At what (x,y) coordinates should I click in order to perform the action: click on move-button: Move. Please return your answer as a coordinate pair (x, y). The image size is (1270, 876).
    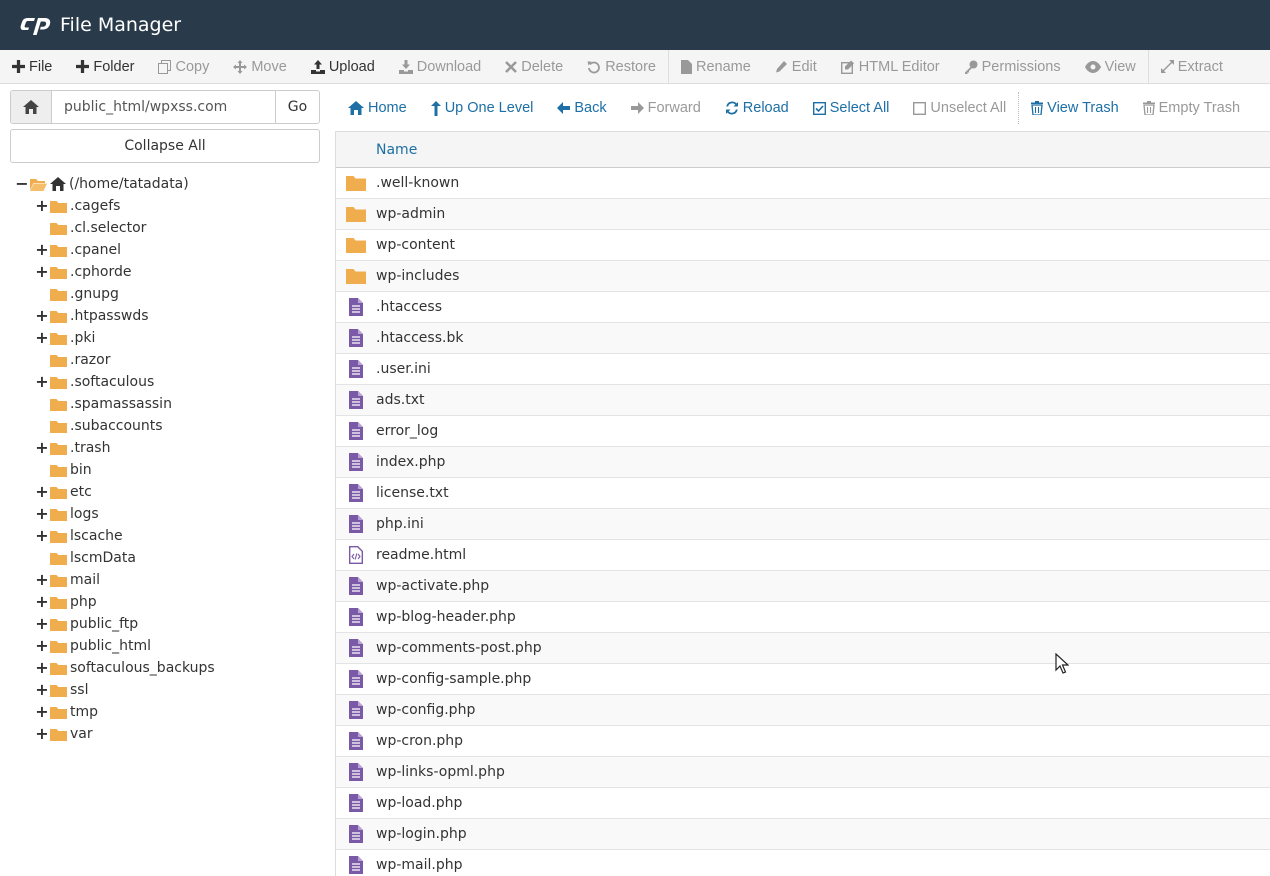
    Looking at the image, I should click on (259, 66).